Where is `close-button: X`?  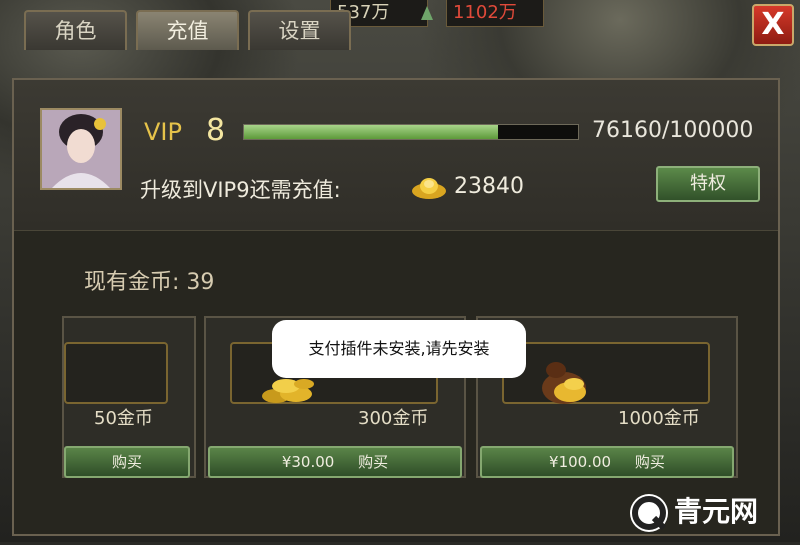
close-button: X is located at coordinates (773, 25).